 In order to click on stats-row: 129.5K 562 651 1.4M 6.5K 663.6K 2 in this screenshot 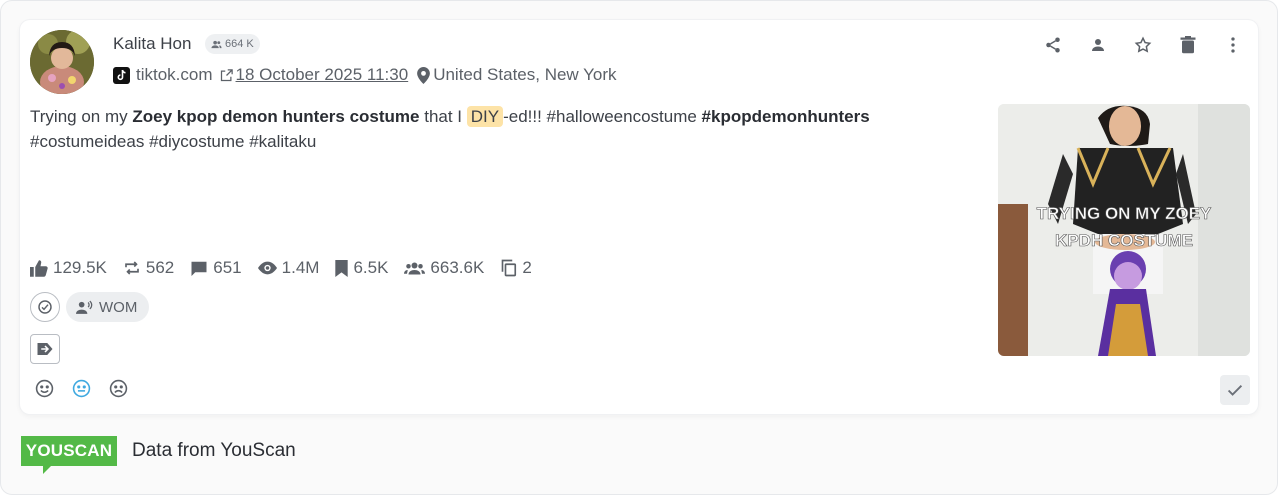, I will do `click(289, 268)`.